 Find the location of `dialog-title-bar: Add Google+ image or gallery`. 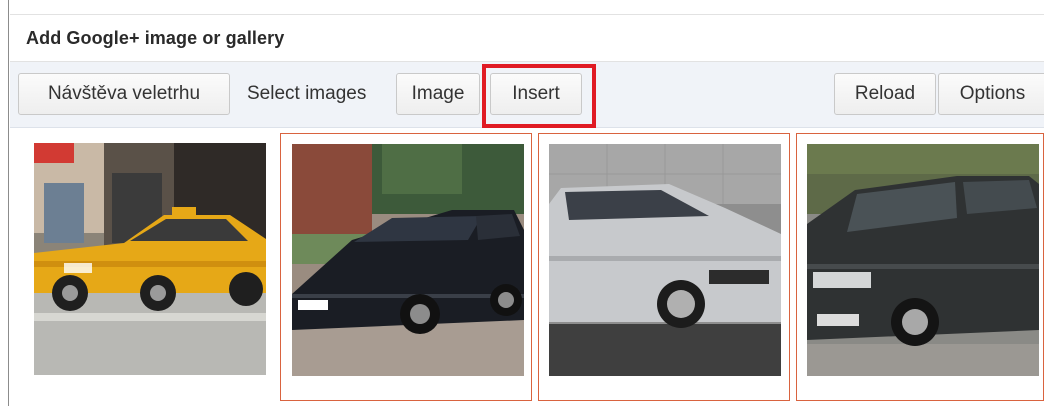

dialog-title-bar: Add Google+ image or gallery is located at coordinates (527, 38).